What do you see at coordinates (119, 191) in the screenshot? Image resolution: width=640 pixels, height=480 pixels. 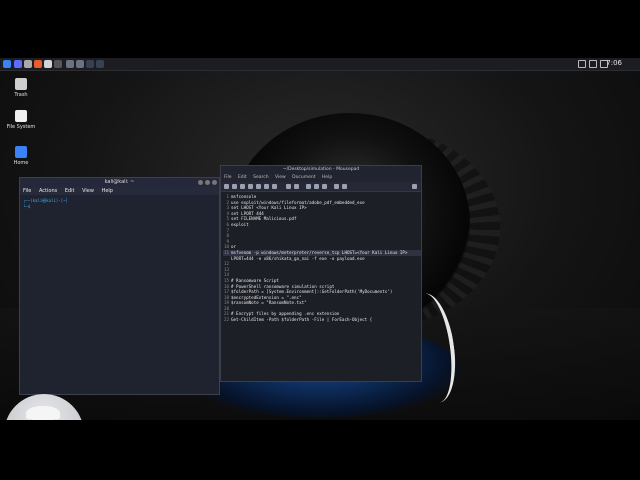 I see `terminal-menubar: File Actions Edit View Help` at bounding box center [119, 191].